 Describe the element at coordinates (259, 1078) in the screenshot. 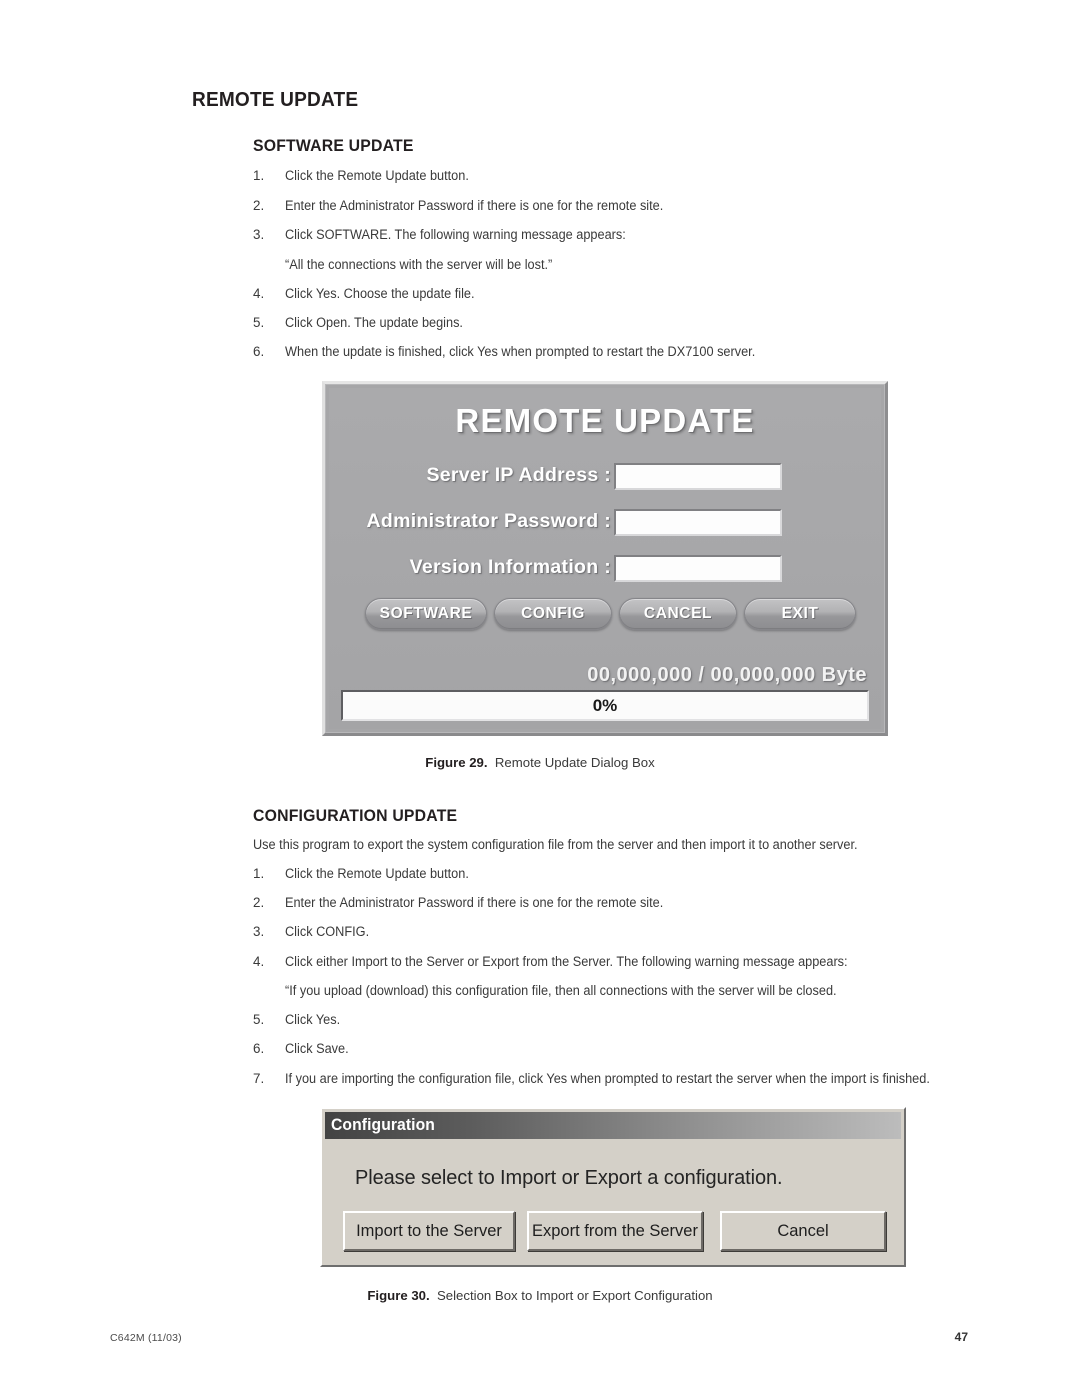

I see `list-number: 7.` at that location.